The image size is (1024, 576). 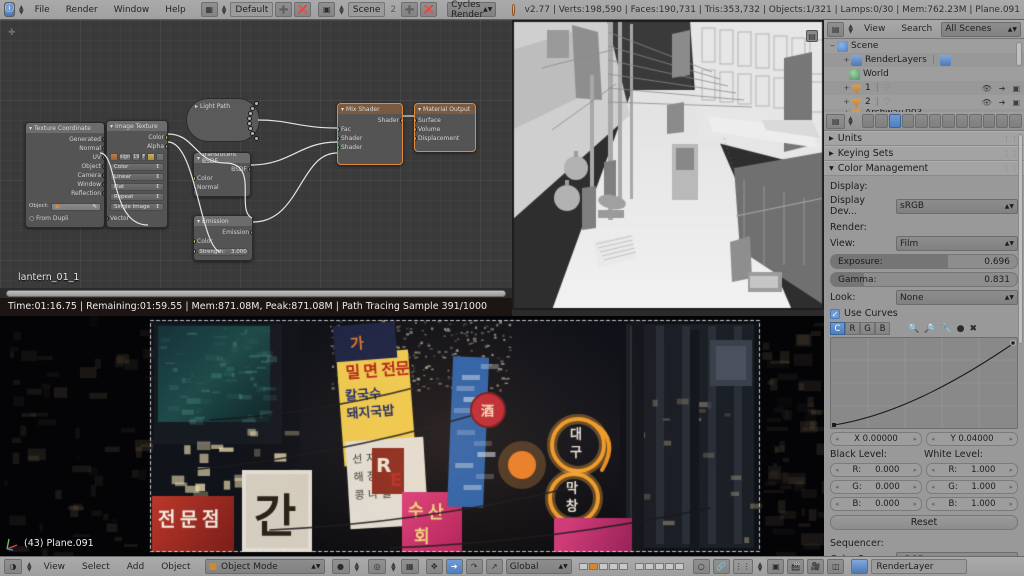 What do you see at coordinates (410, 9) in the screenshot?
I see `add-scene-button: ➕` at bounding box center [410, 9].